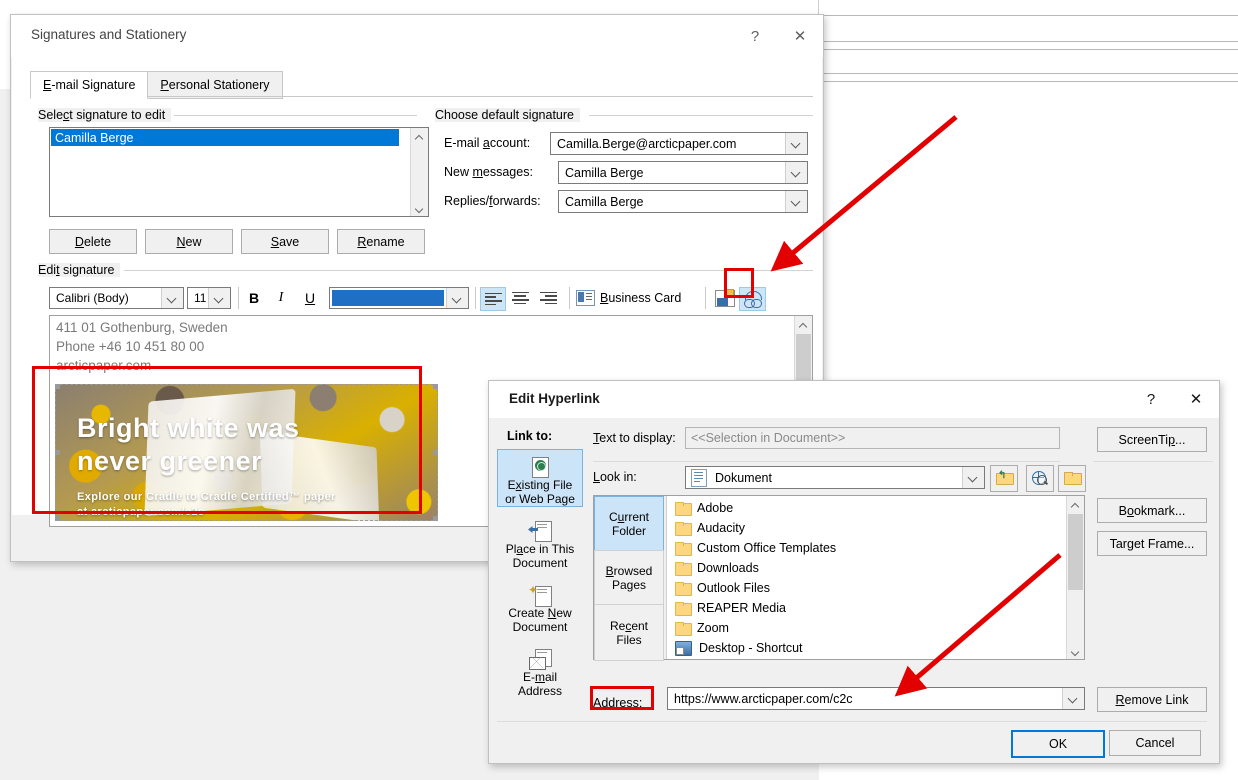 The image size is (1238, 780). I want to click on signature-list-scrollbar, so click(419, 172).